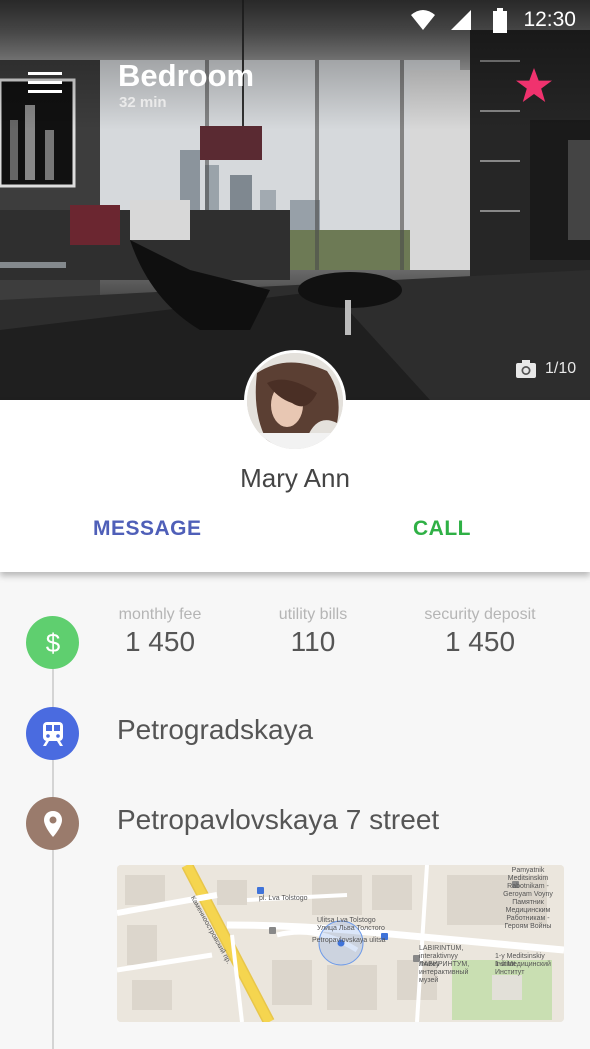  What do you see at coordinates (278, 819) in the screenshot?
I see `address-street: Petropavlovskaya 7 street` at bounding box center [278, 819].